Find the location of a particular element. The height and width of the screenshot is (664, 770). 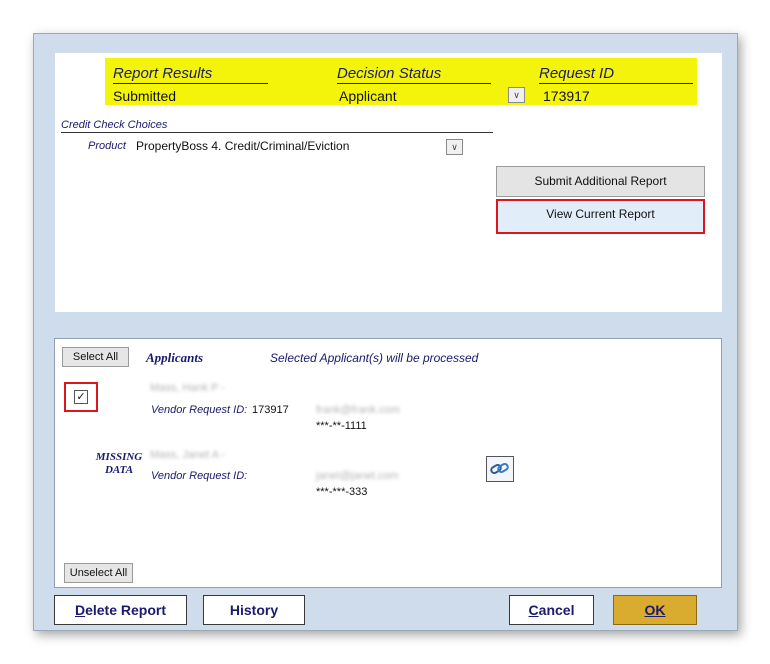

applicant-2-vendor-label: Vendor Request ID: is located at coordinates (199, 476).